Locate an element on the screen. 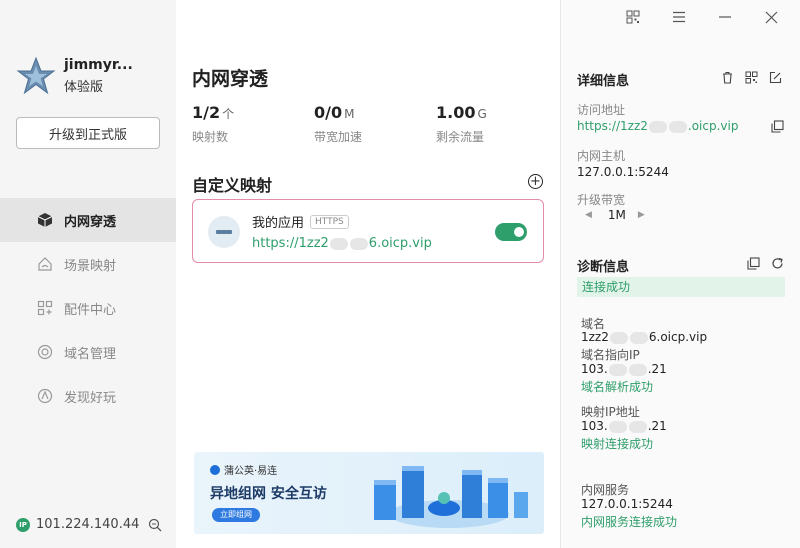 Image resolution: width=800 pixels, height=548 pixels. public-ip: IP 101.224.140.44 is located at coordinates (77, 524).